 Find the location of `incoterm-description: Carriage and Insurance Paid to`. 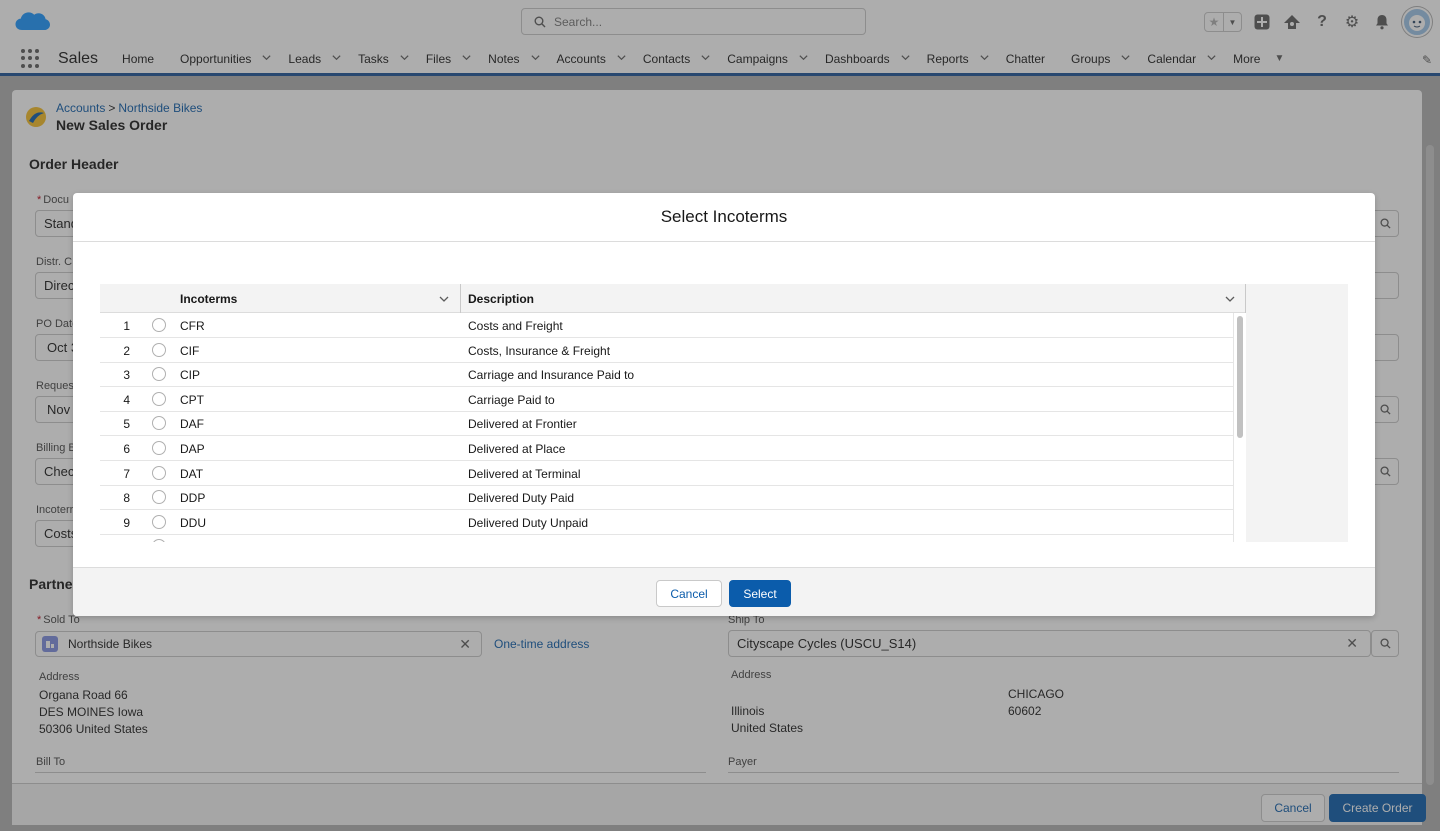

incoterm-description: Carriage and Insurance Paid to is located at coordinates (551, 375).